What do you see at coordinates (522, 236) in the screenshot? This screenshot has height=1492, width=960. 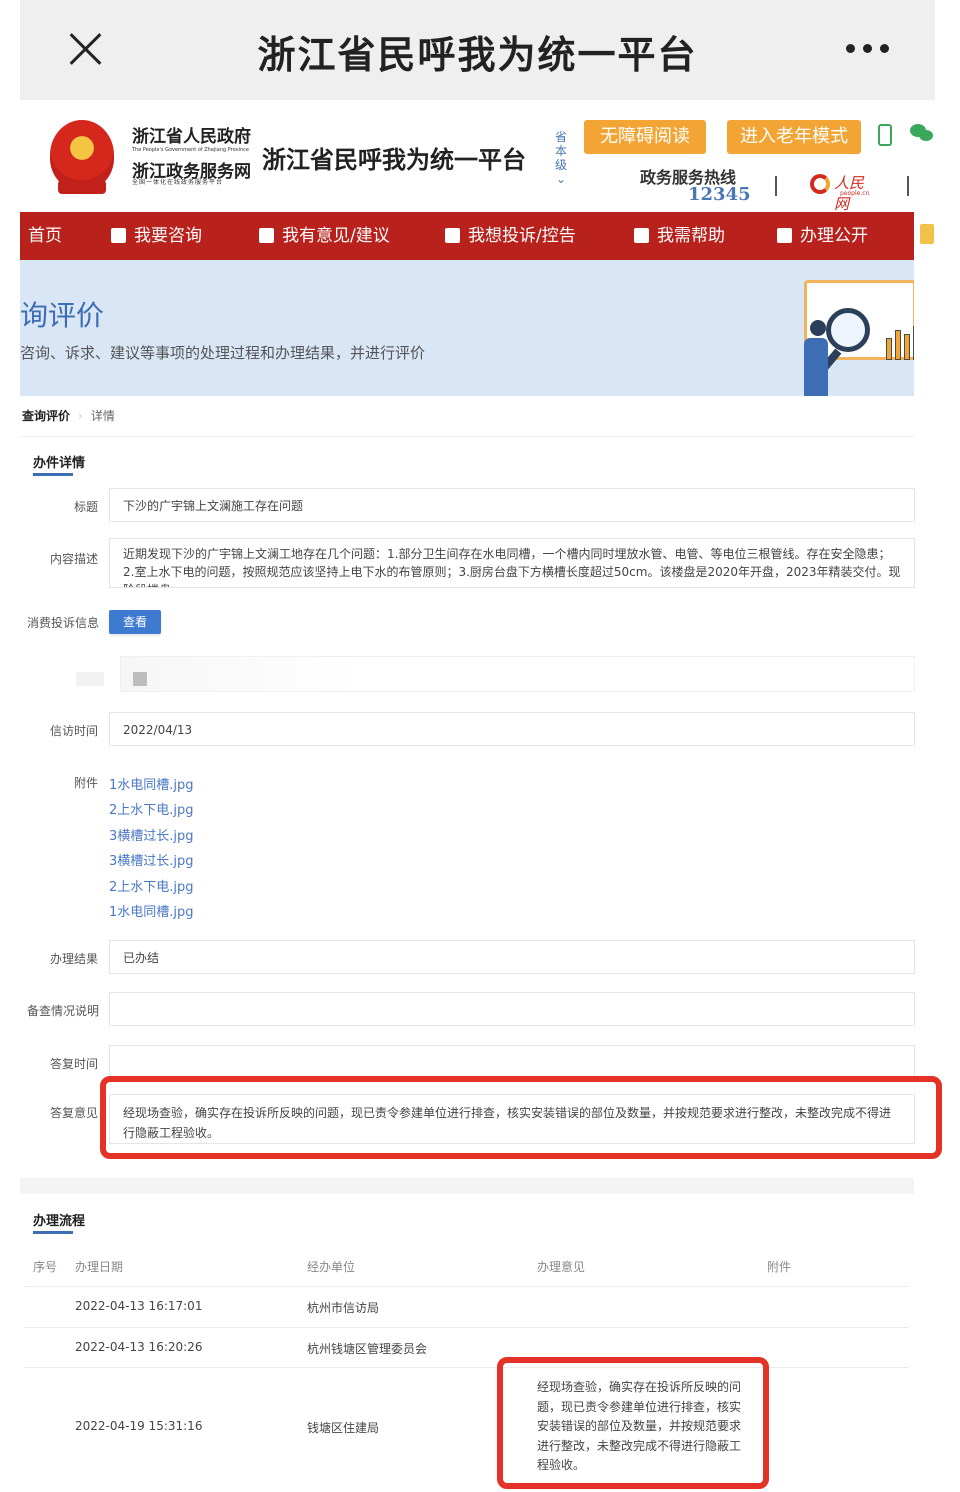 I see `nav-label: 我想投诉/控告` at bounding box center [522, 236].